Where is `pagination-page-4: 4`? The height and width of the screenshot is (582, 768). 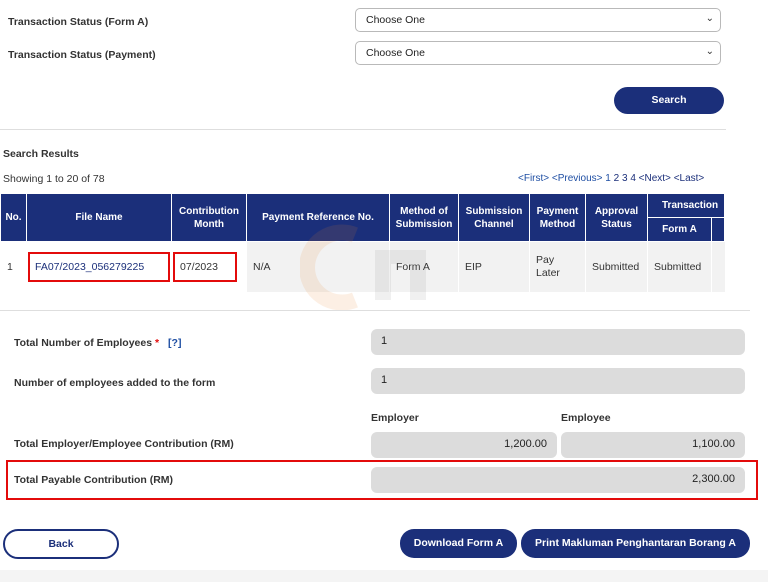
pagination-page-4: 4 is located at coordinates (633, 178).